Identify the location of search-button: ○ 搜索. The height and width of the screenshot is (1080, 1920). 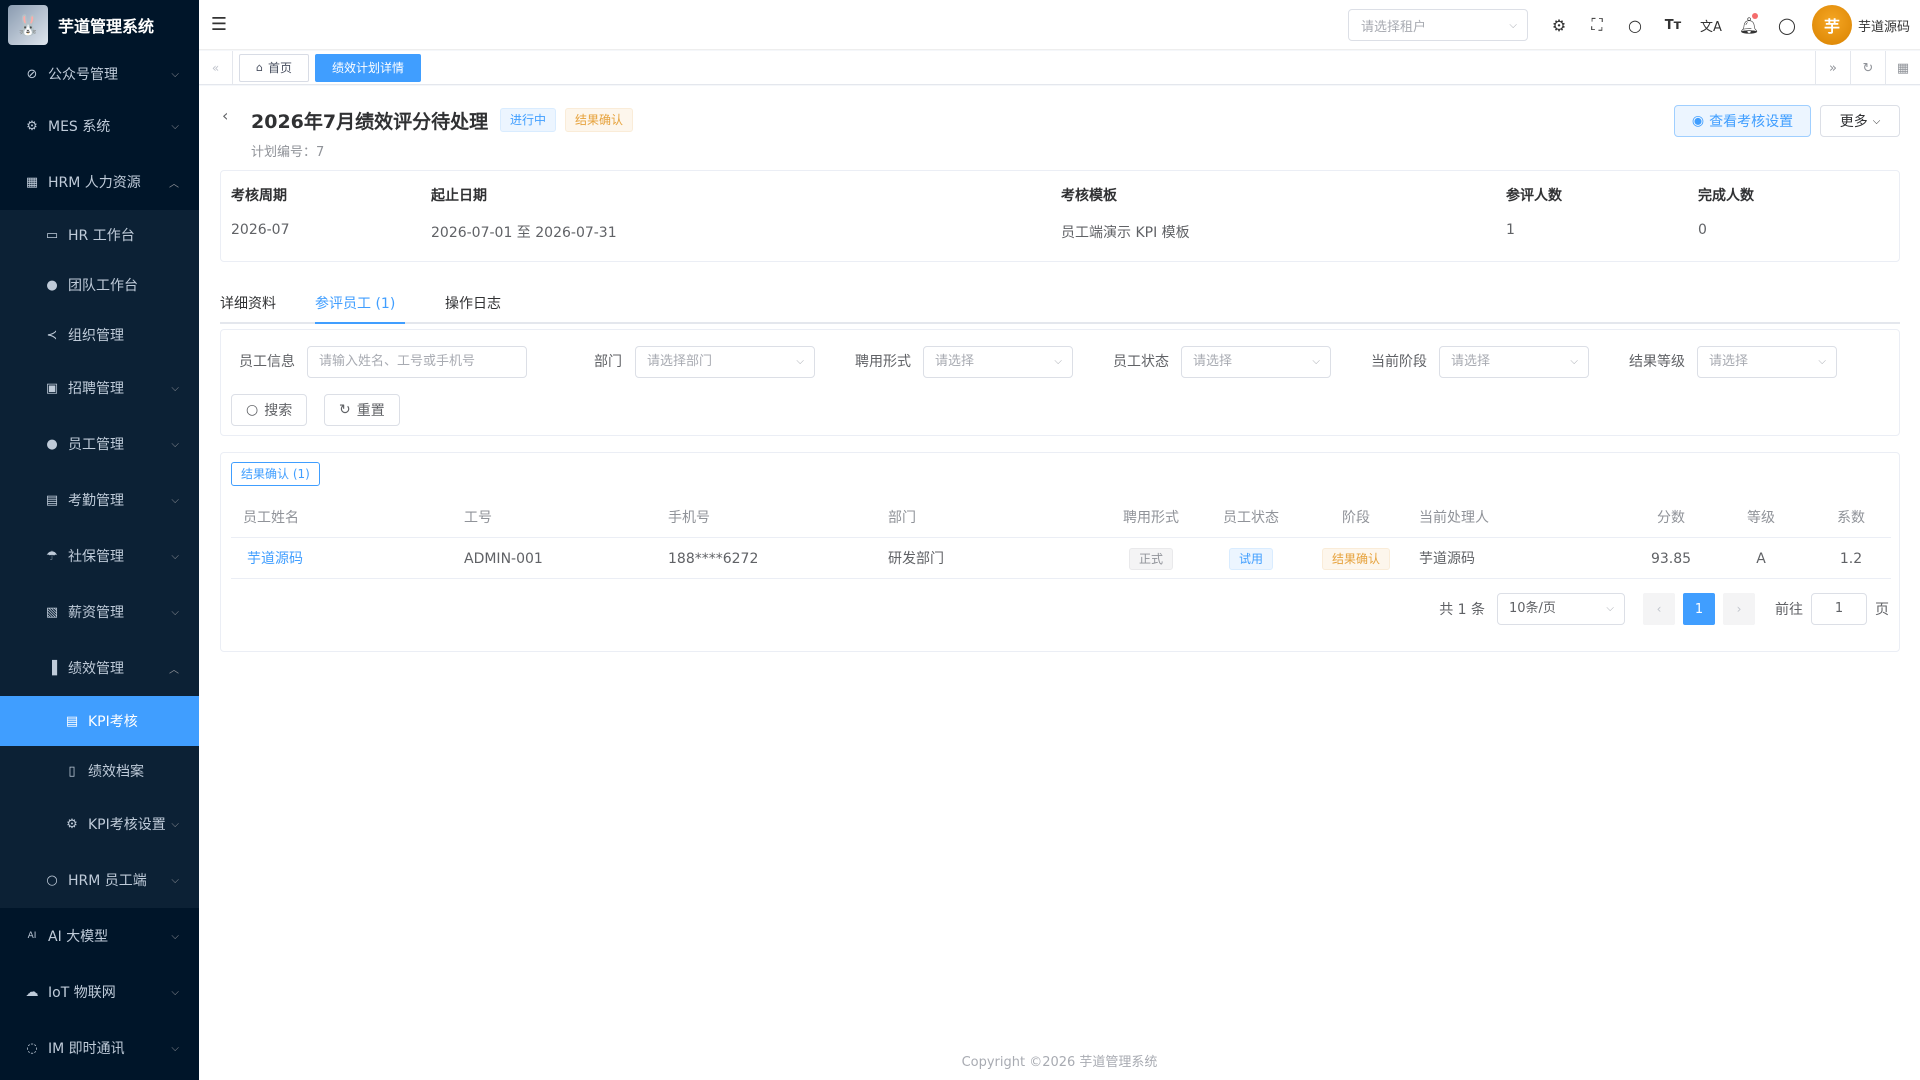
(269, 410).